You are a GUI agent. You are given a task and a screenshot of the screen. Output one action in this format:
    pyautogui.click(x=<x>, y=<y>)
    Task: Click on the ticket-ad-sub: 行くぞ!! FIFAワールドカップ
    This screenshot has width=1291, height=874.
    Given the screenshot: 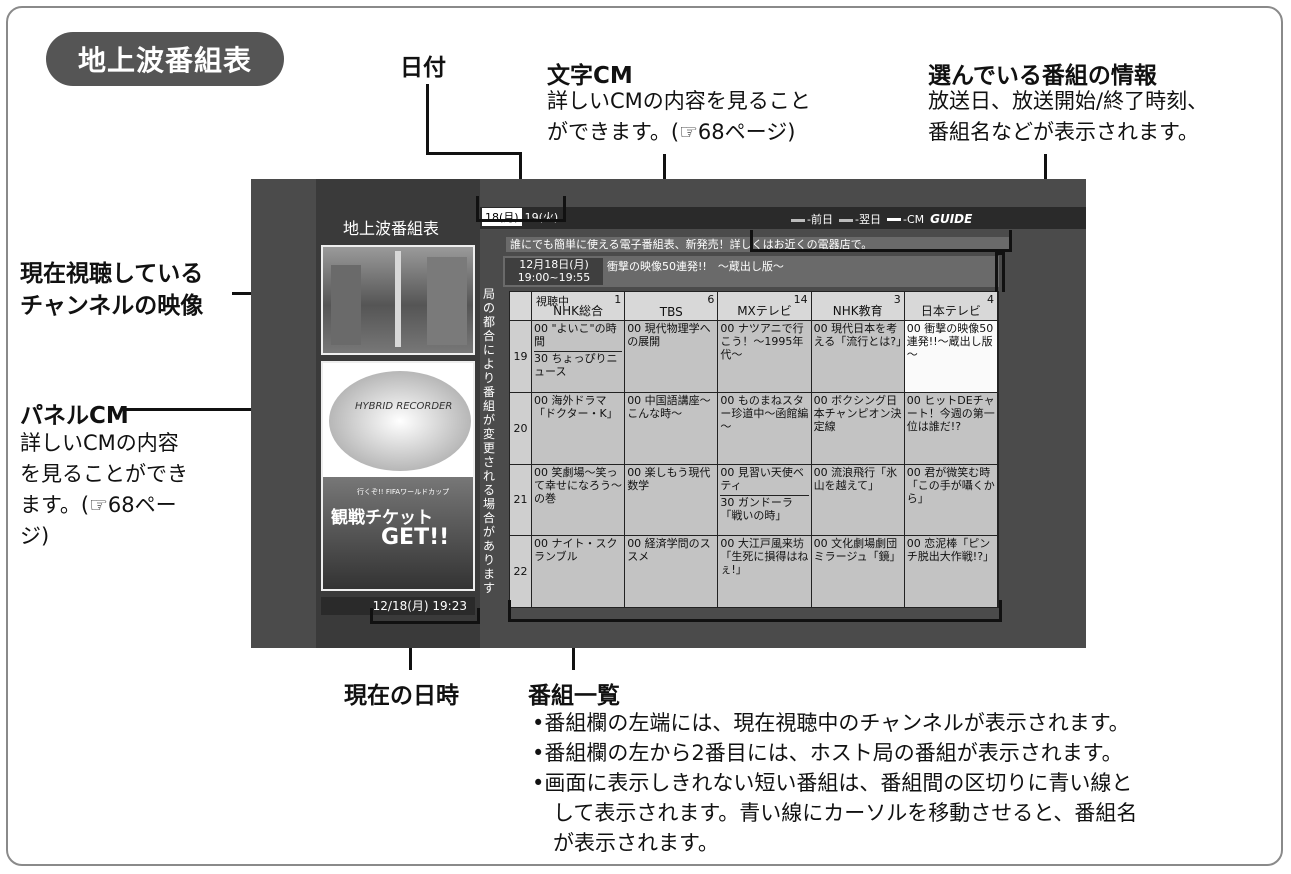 What is the action you would take?
    pyautogui.click(x=403, y=492)
    